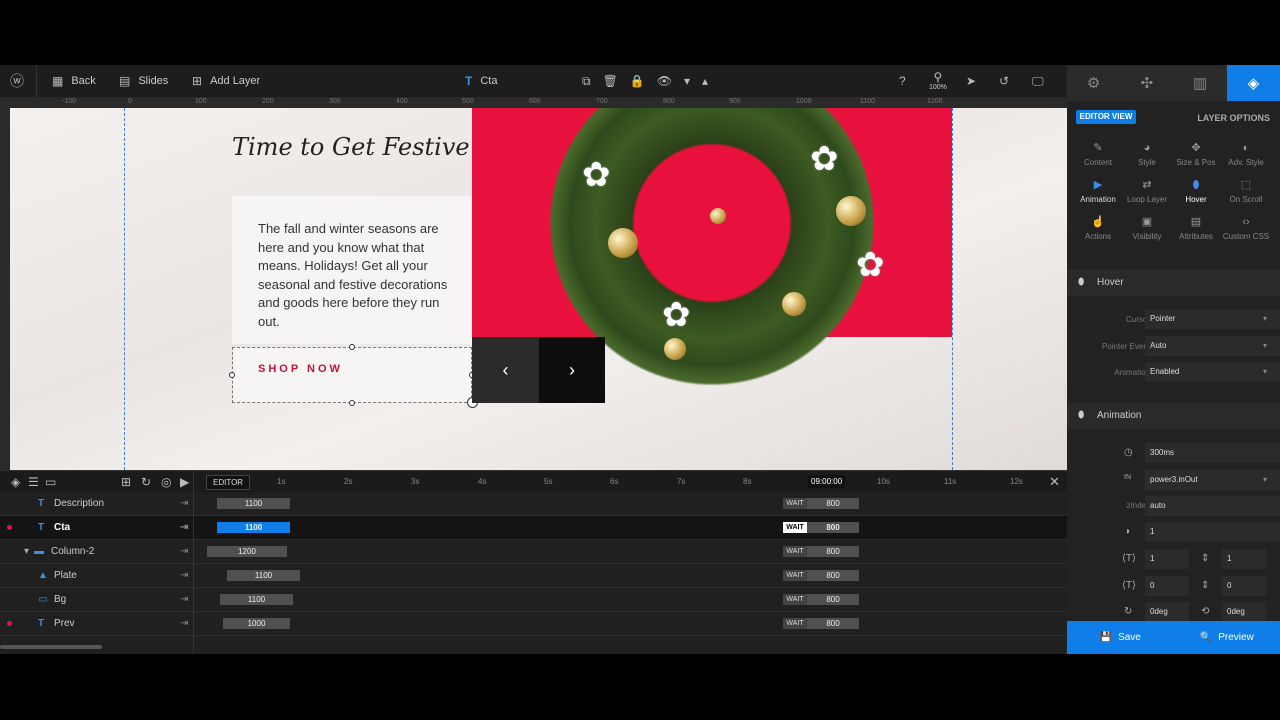  What do you see at coordinates (1244, 612) in the screenshot?
I see `rotate-y-field: 0deg` at bounding box center [1244, 612].